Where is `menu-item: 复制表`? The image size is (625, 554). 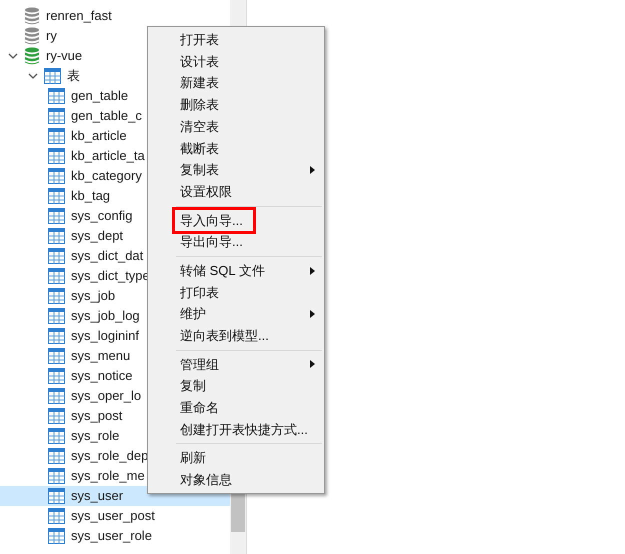 menu-item: 复制表 is located at coordinates (199, 170).